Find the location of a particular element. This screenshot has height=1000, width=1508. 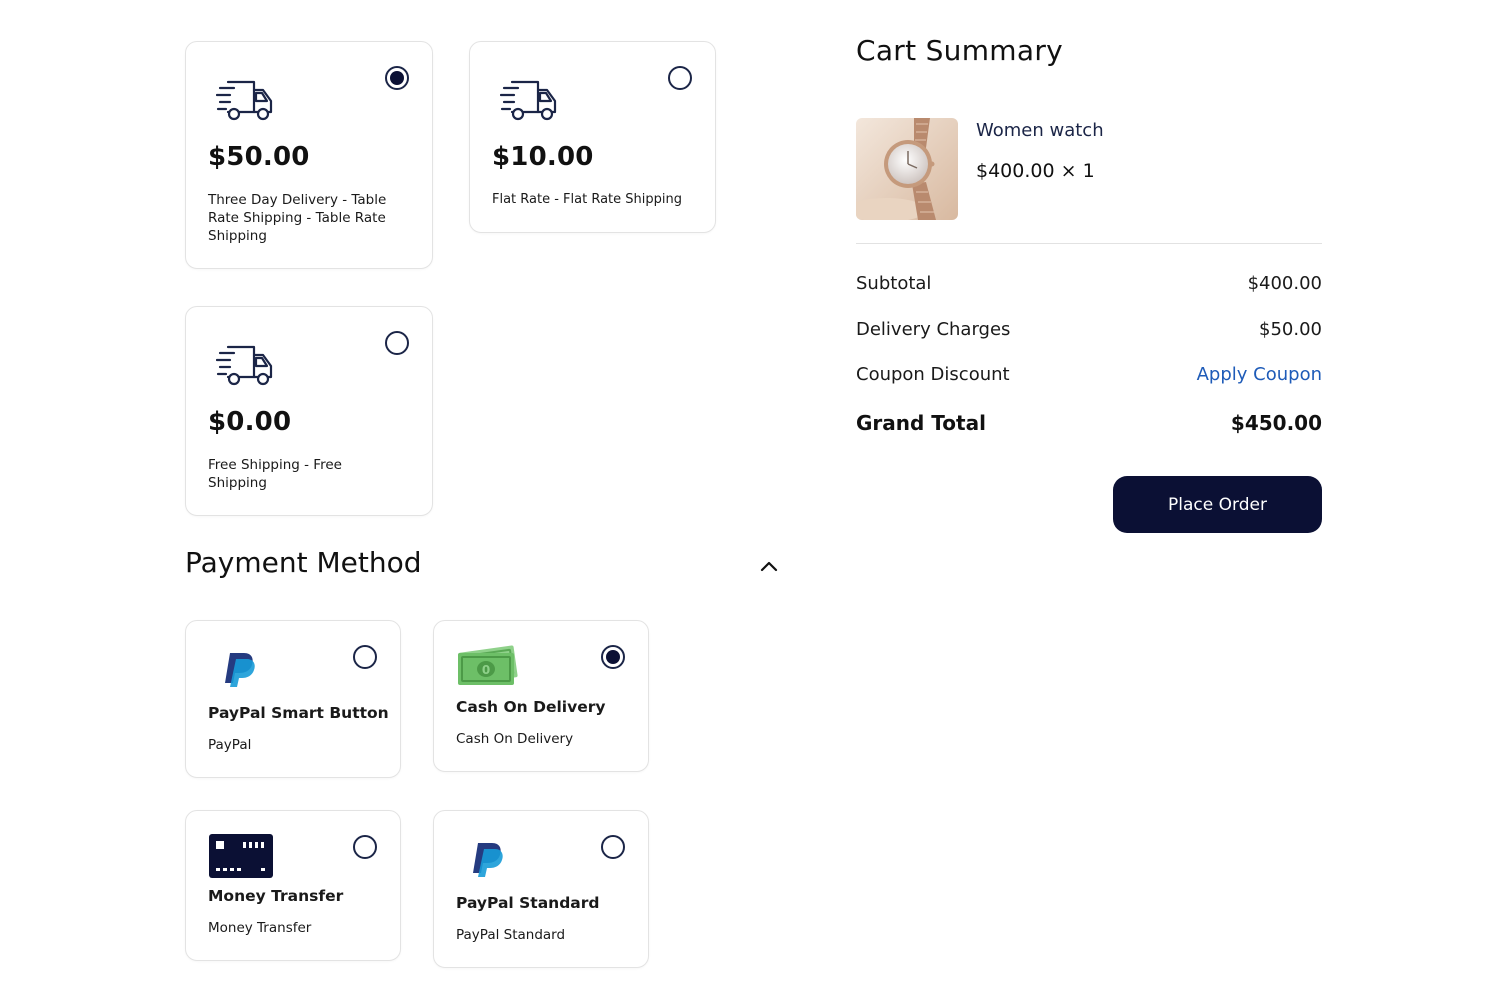

delivery-charges-row: Delivery Charges $50.00 is located at coordinates (1089, 332).